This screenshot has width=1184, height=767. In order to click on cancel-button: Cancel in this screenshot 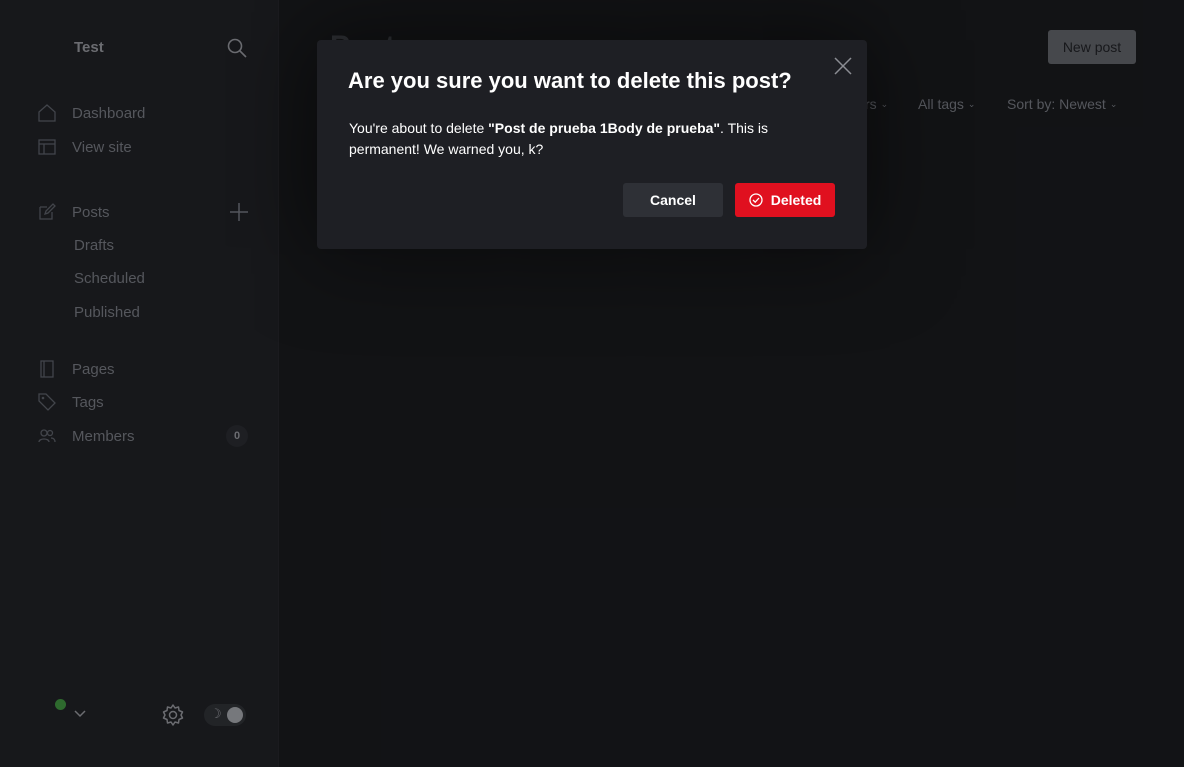, I will do `click(673, 200)`.